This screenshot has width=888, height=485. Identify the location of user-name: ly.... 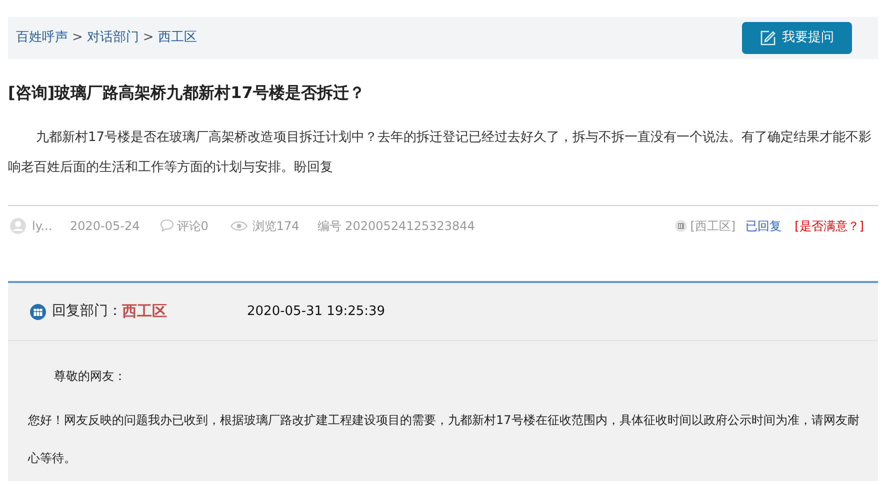
(43, 226).